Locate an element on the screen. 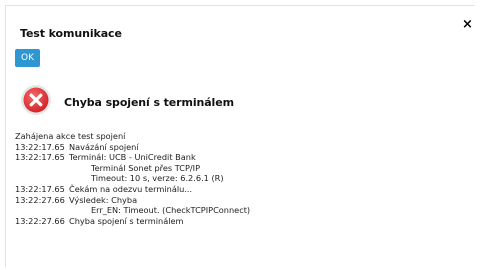 Image resolution: width=480 pixels, height=270 pixels. log-message: Terminál Sonet přes TCP/IP is located at coordinates (146, 167).